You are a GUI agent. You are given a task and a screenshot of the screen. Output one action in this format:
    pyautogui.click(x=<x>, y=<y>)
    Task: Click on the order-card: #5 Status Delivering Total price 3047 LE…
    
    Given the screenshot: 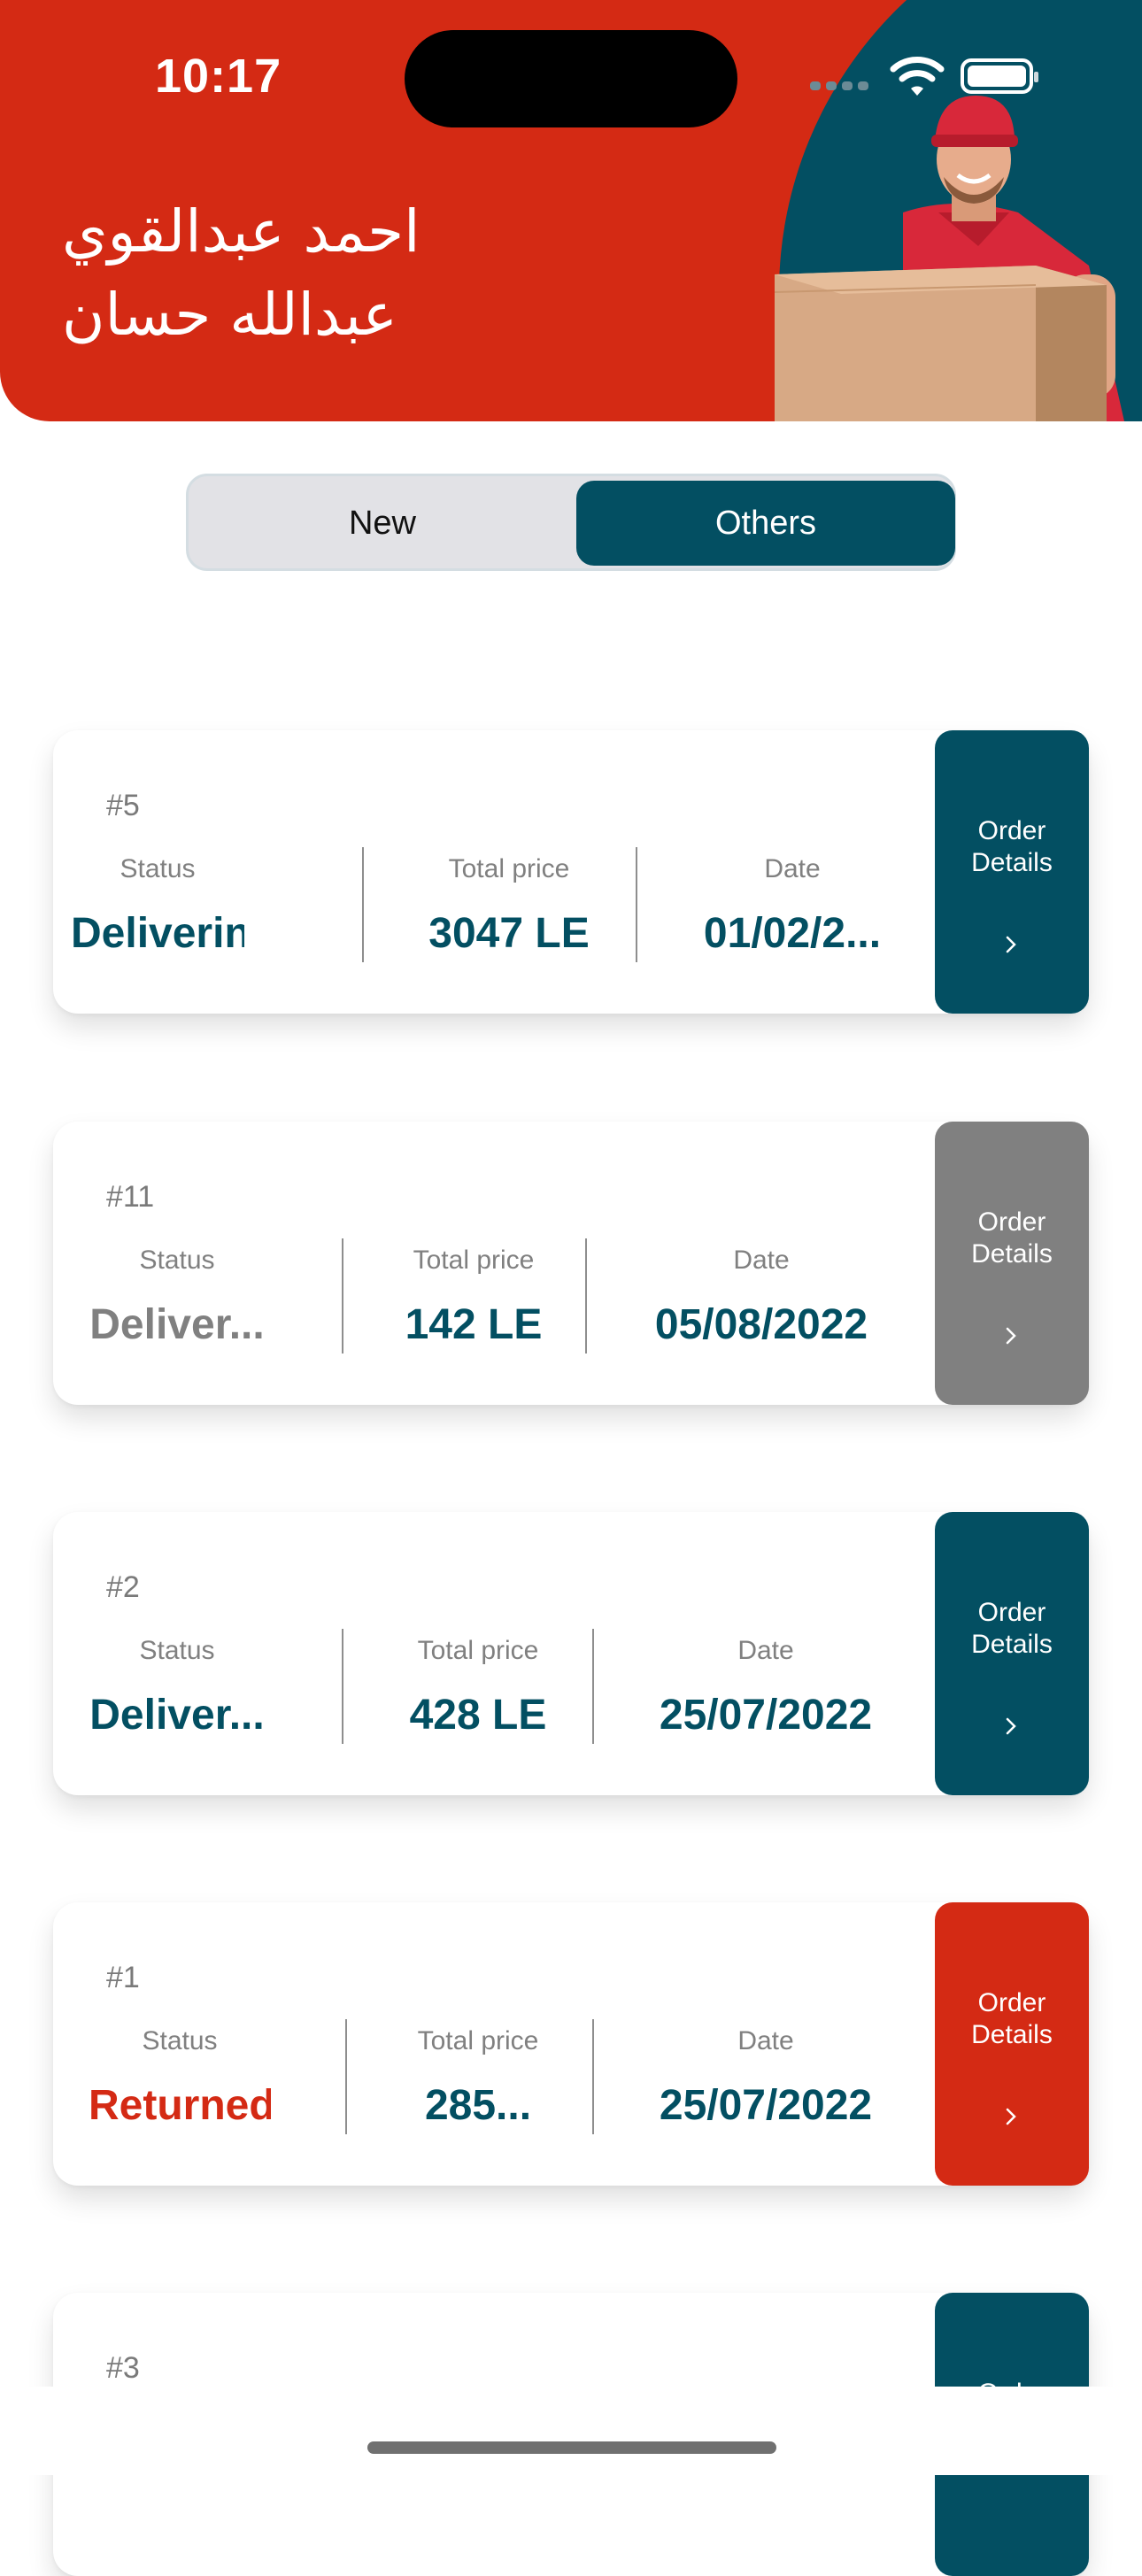 What is the action you would take?
    pyautogui.click(x=571, y=872)
    